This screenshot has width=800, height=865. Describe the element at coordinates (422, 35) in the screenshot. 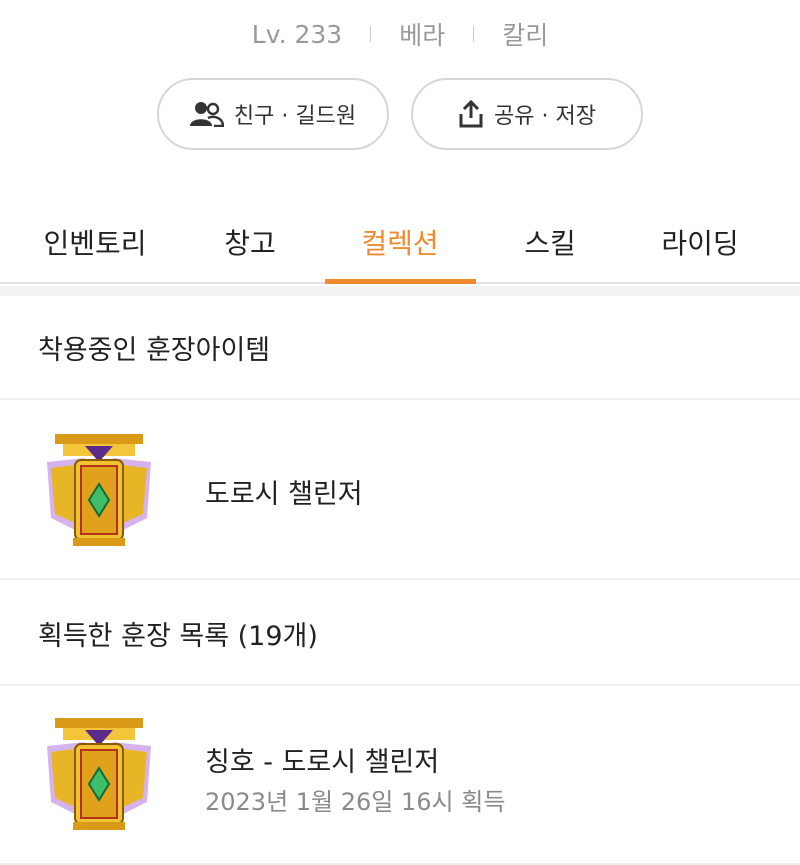

I see `world-text: 베라` at that location.